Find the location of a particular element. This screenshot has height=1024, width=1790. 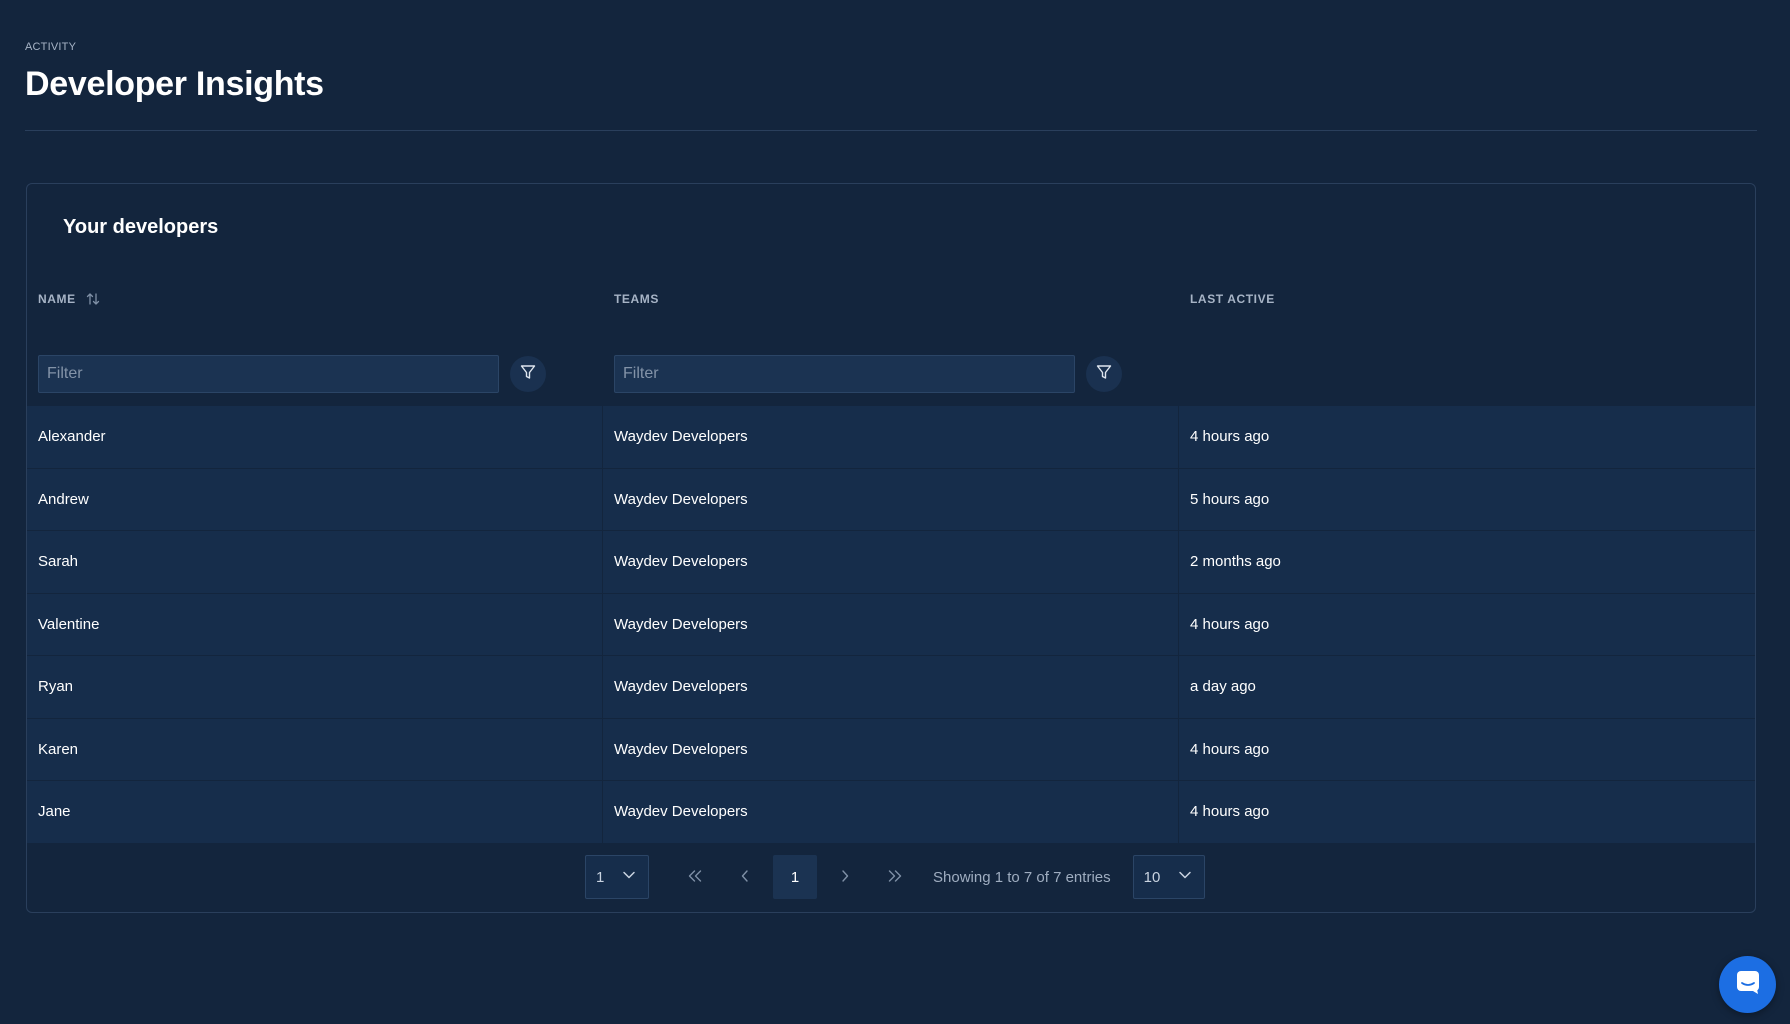

cell-name: Jane is located at coordinates (315, 812).